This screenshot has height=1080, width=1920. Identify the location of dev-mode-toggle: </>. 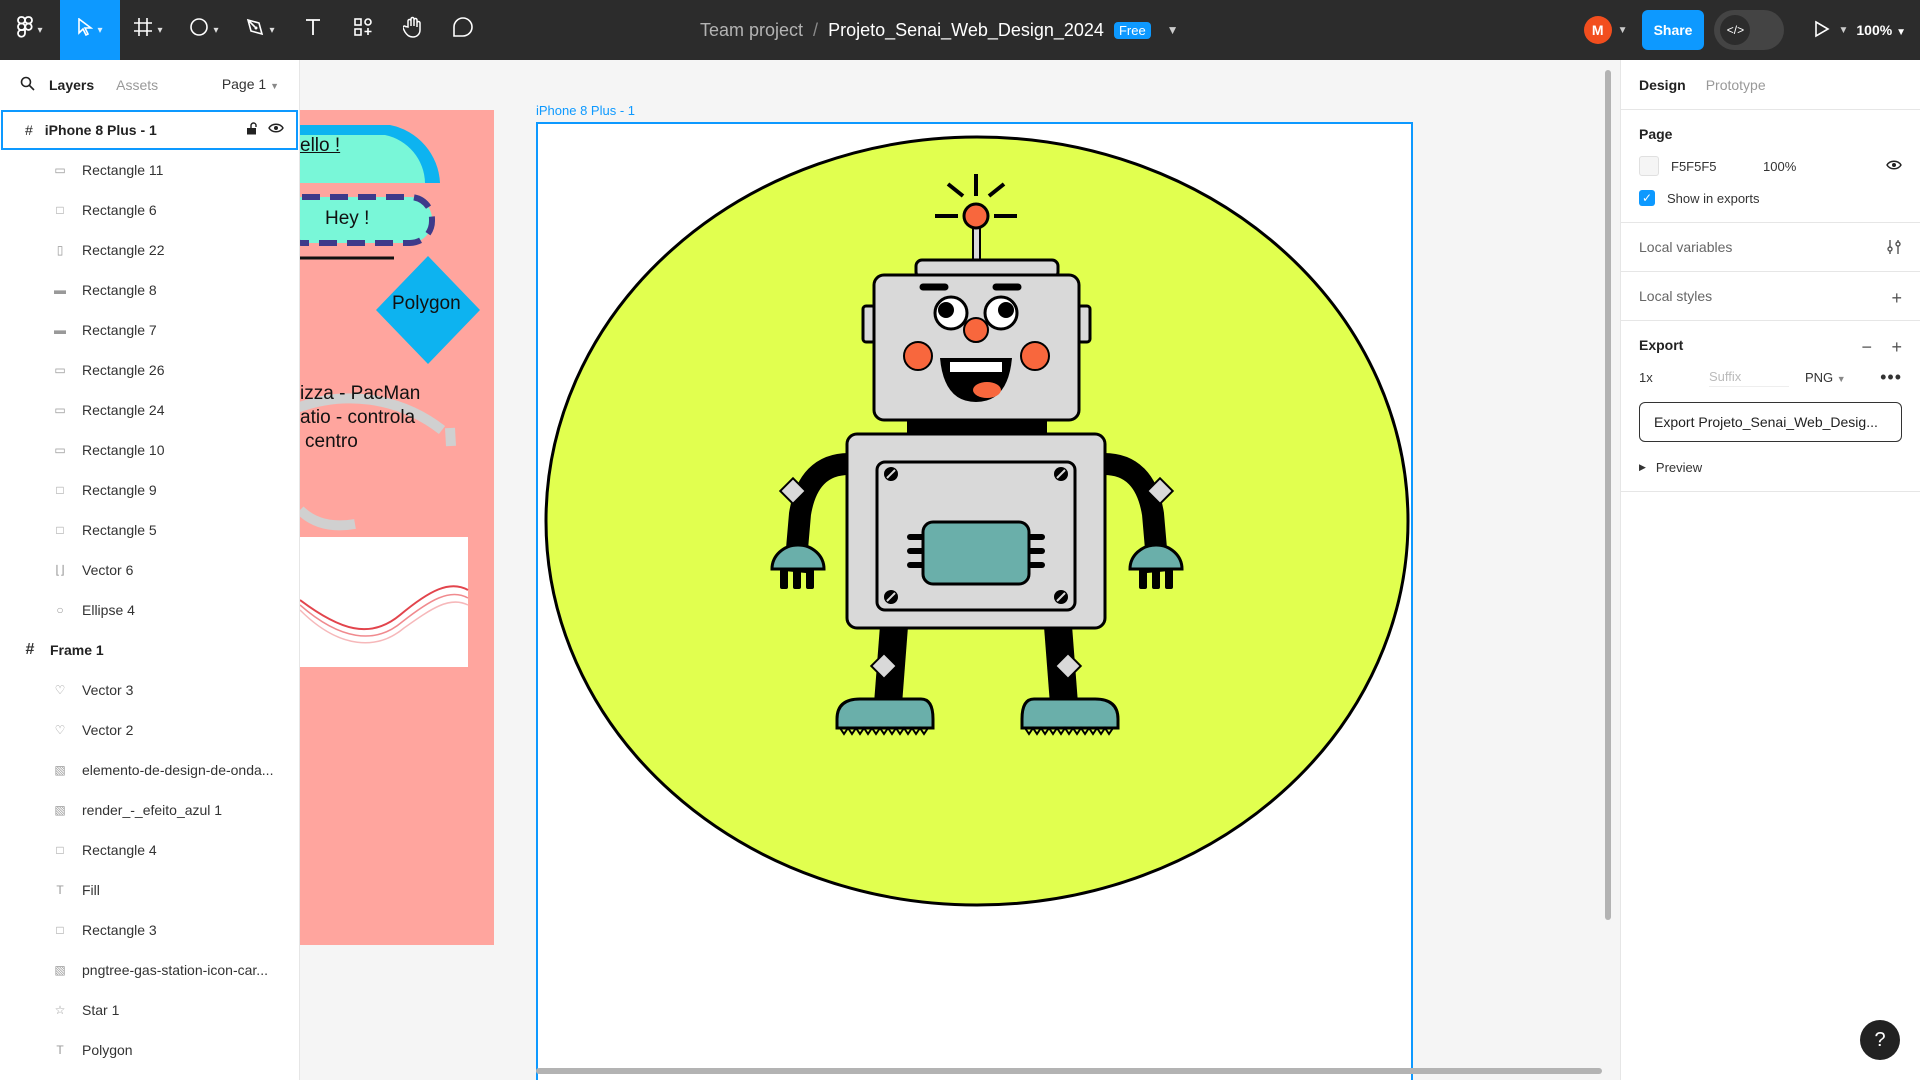
(1749, 30).